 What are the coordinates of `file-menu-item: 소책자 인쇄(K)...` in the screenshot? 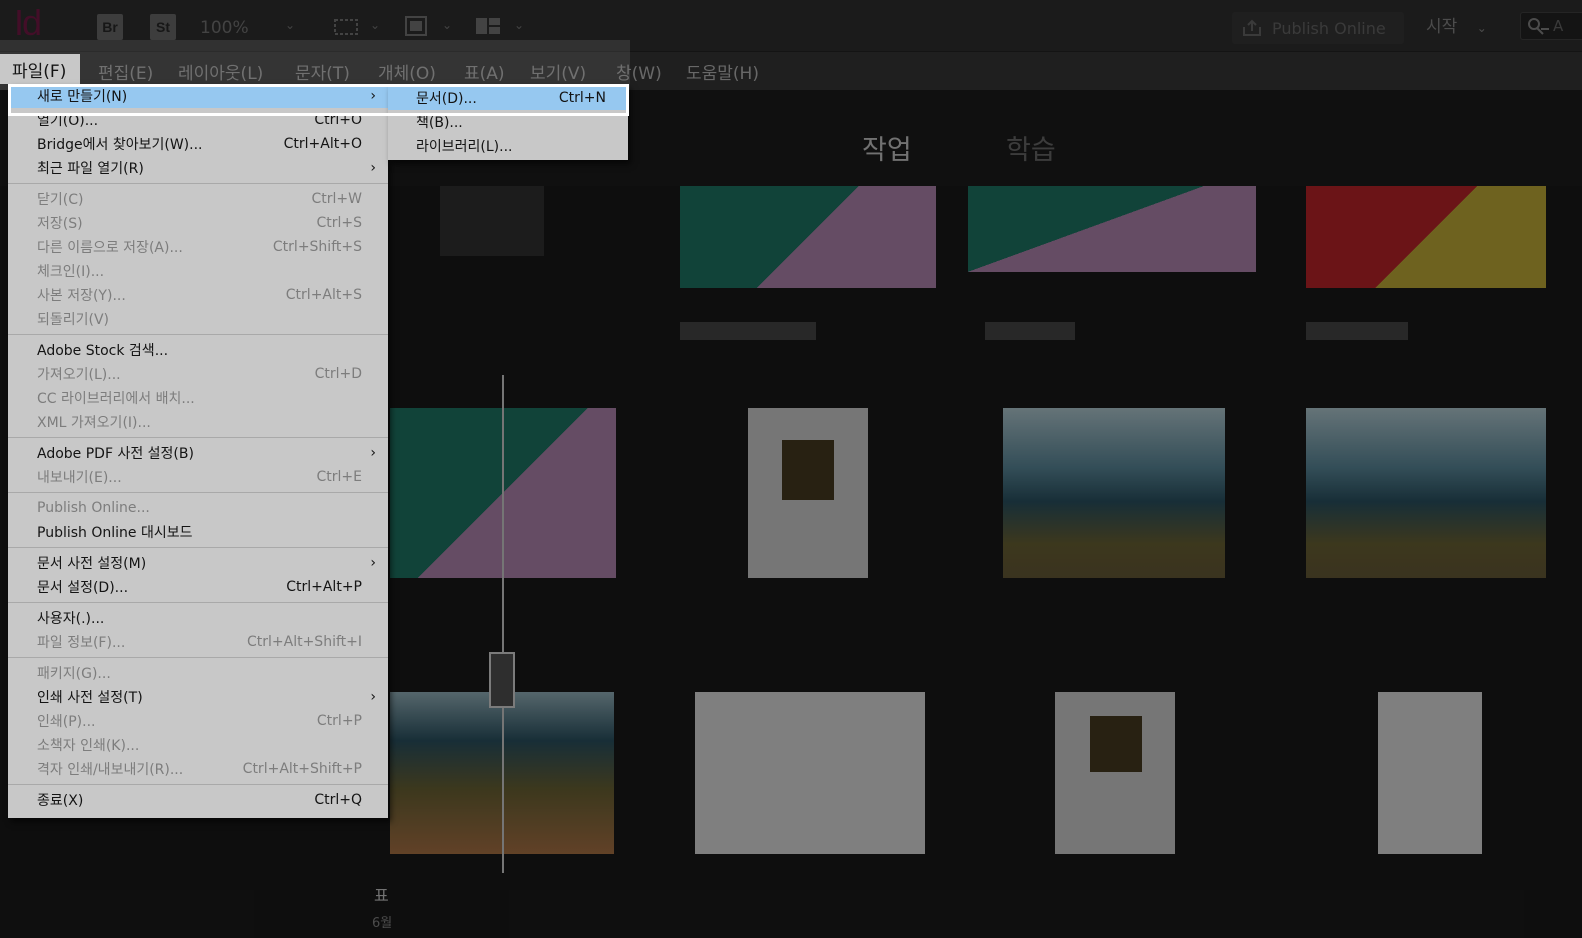 It's located at (198, 745).